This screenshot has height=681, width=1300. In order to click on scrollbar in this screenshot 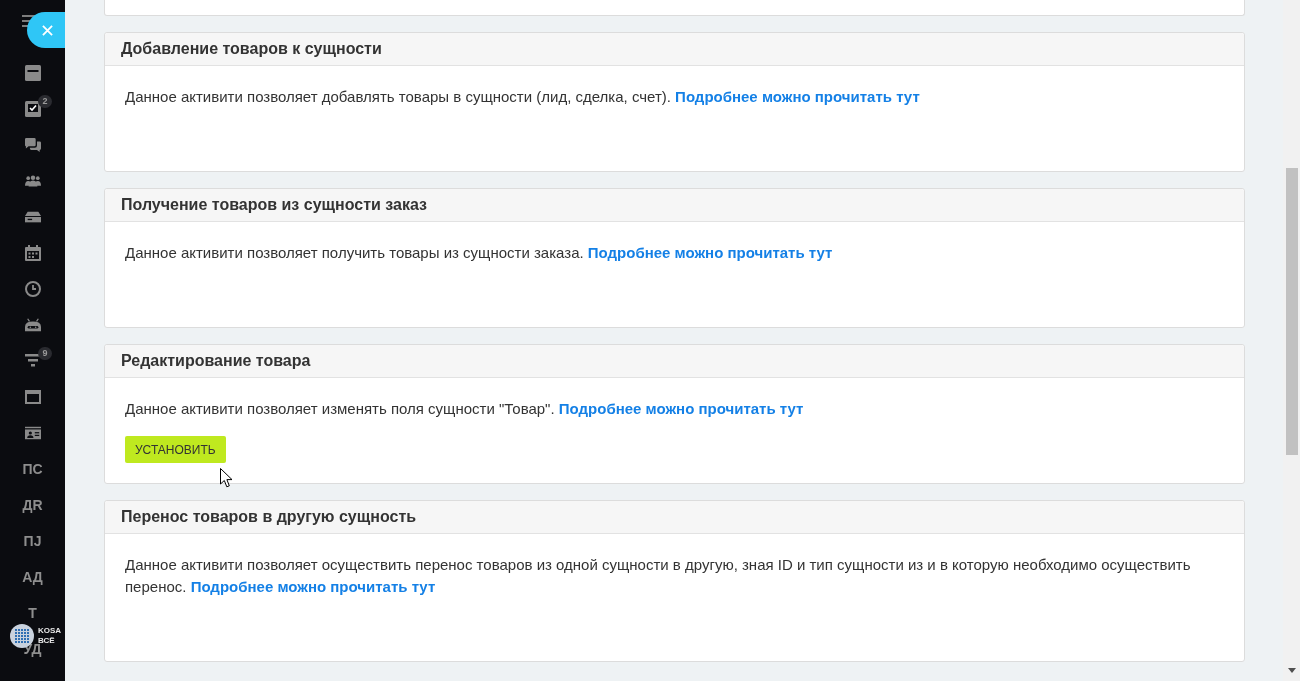, I will do `click(1291, 340)`.